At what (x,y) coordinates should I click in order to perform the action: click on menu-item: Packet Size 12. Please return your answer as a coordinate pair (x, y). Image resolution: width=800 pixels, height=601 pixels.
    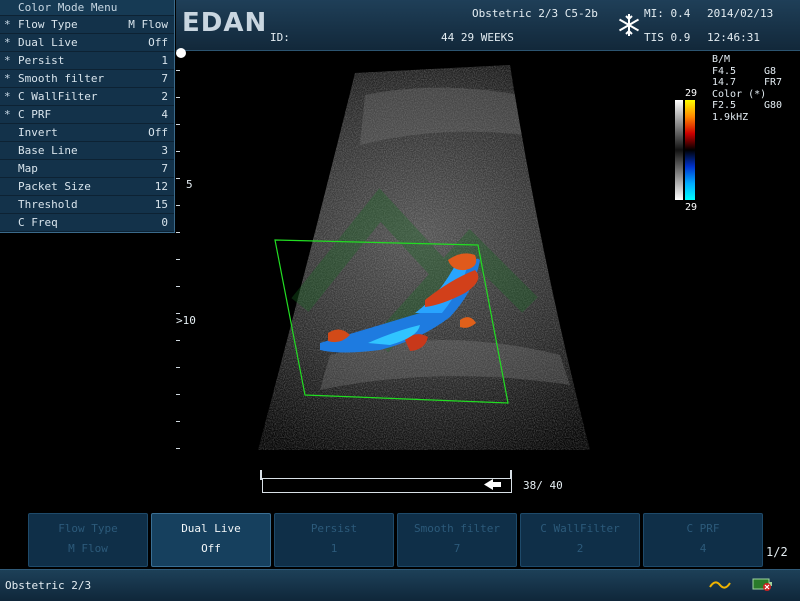
    Looking at the image, I should click on (87, 186).